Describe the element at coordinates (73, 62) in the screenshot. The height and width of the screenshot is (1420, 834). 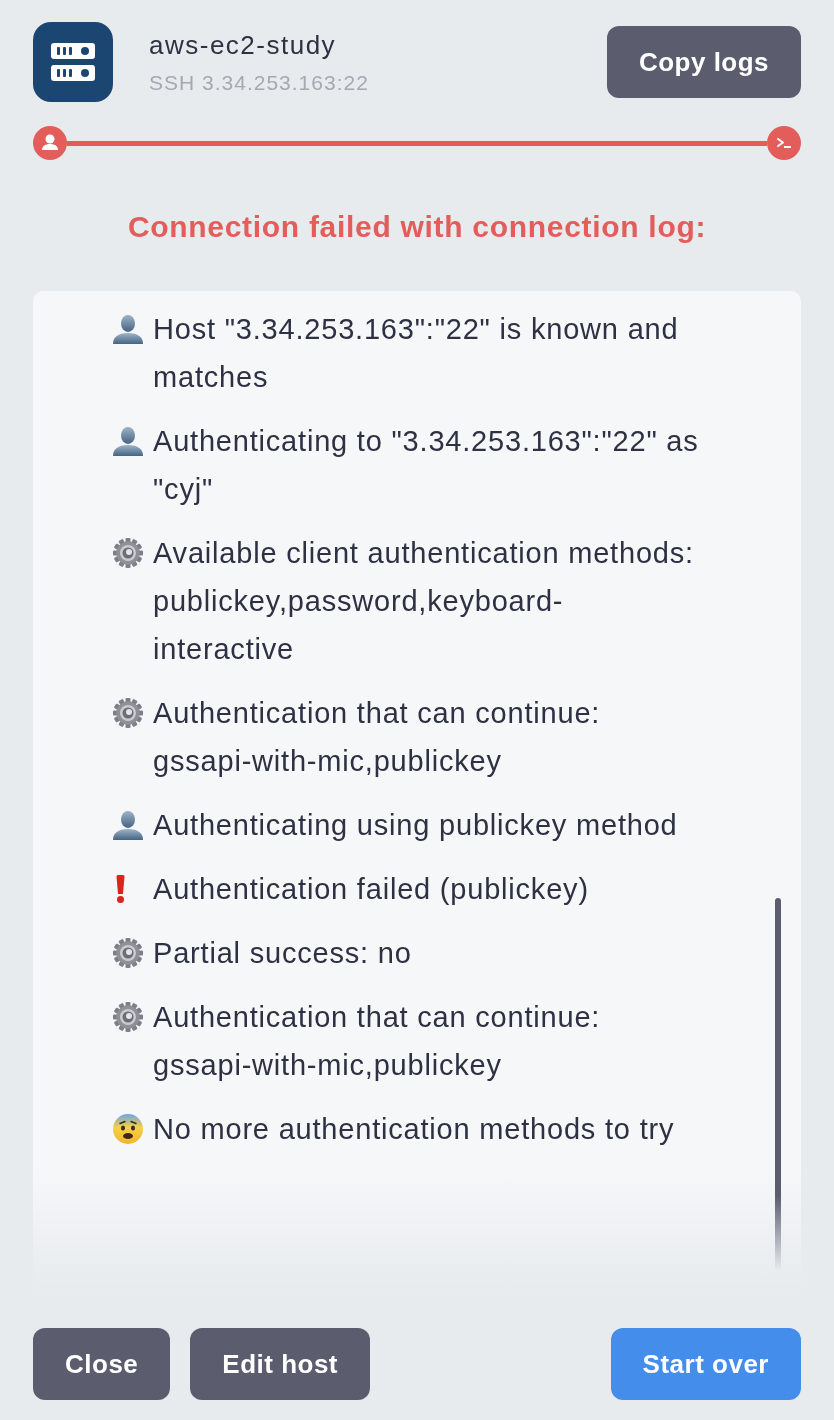
I see `server-icon` at that location.